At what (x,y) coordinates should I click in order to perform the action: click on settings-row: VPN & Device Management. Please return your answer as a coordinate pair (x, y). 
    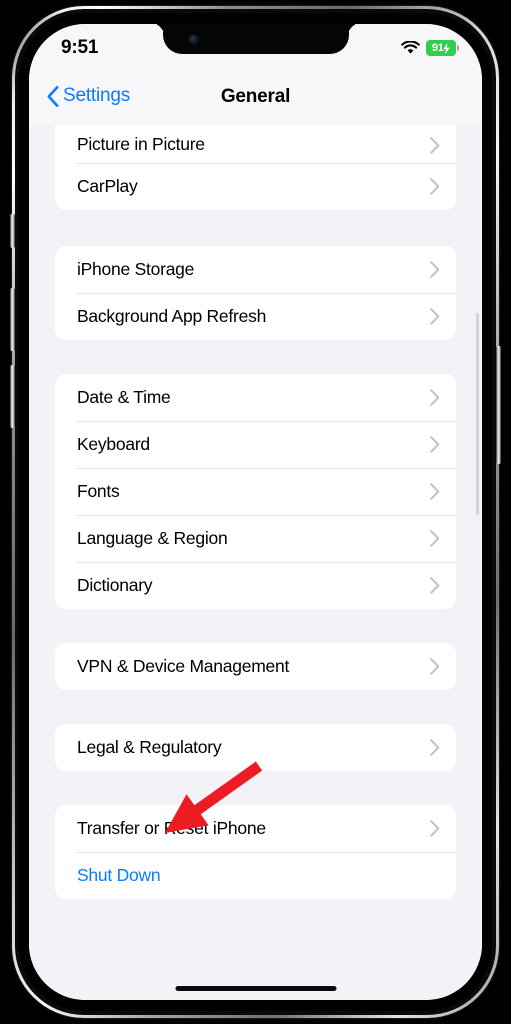
    Looking at the image, I should click on (255, 666).